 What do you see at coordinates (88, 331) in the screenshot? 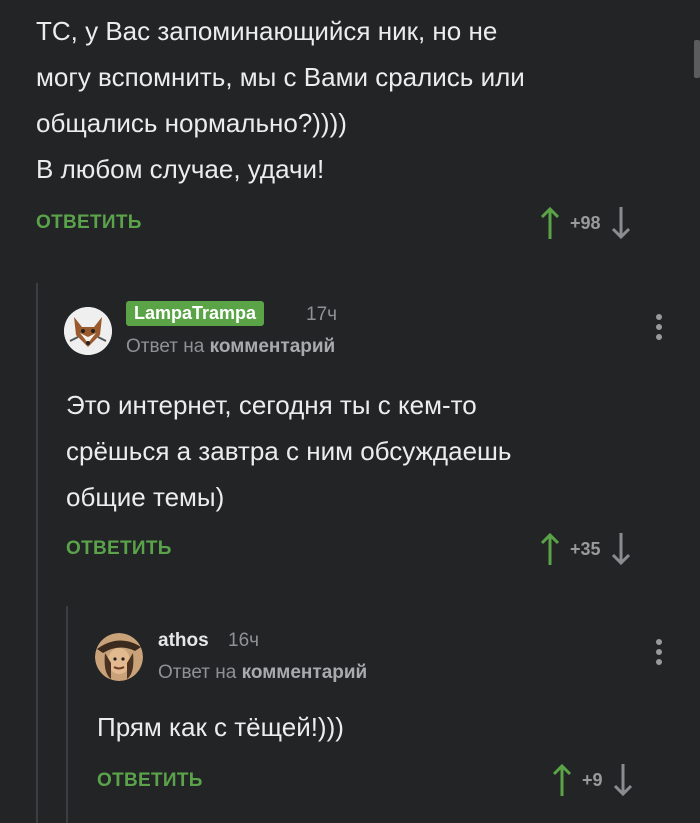
I see `fox-avatar` at bounding box center [88, 331].